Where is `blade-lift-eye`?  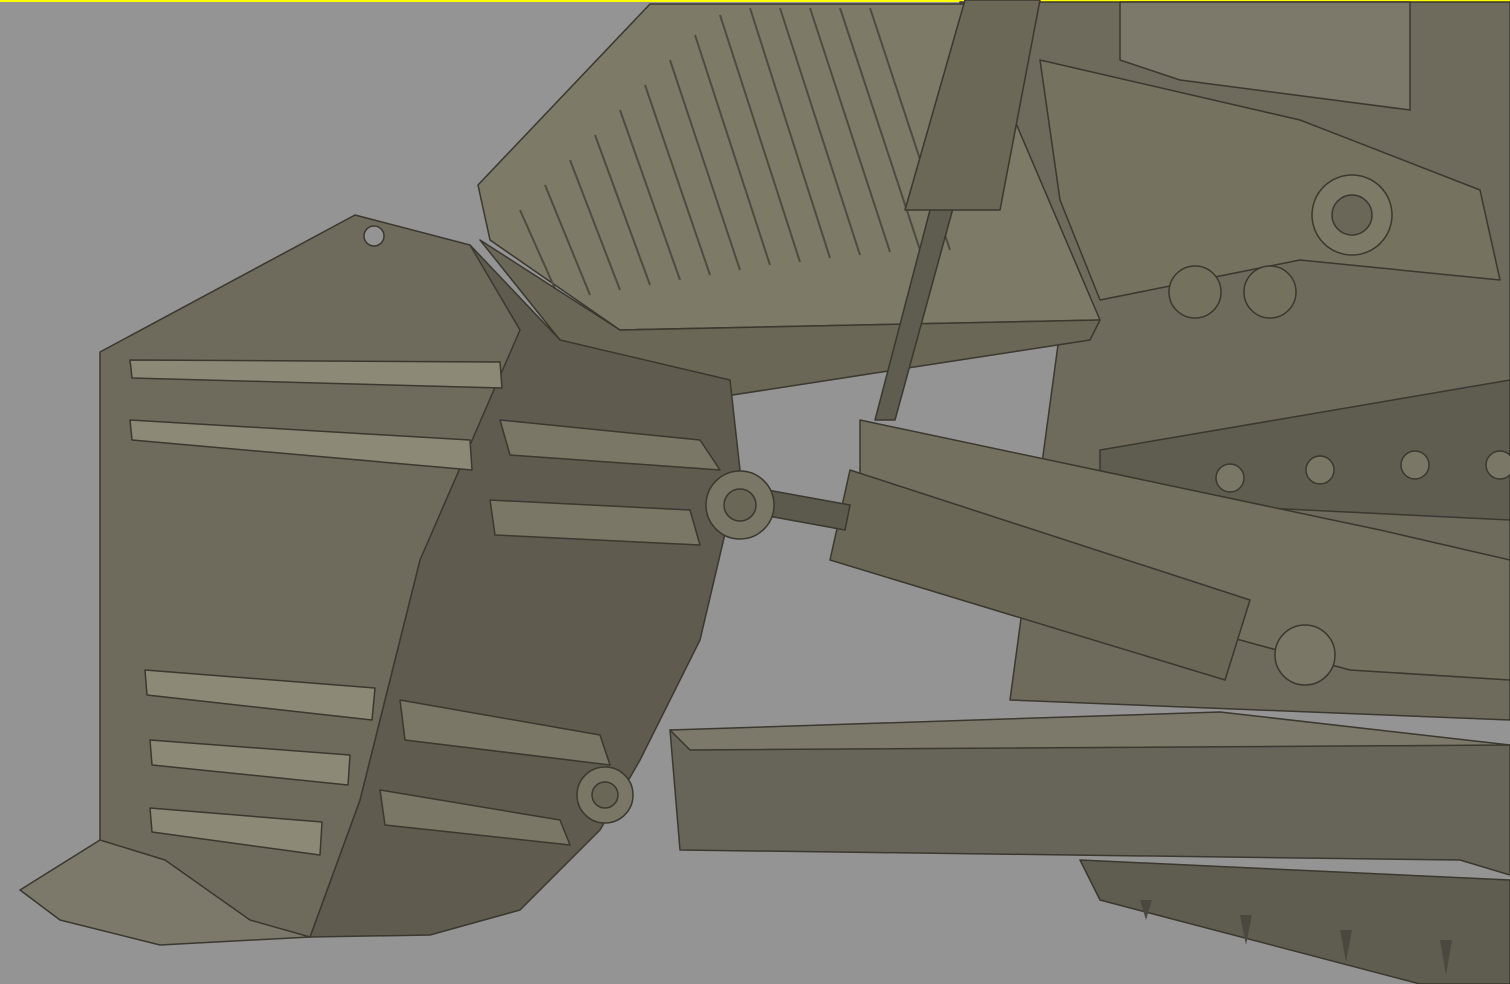
blade-lift-eye is located at coordinates (374, 236).